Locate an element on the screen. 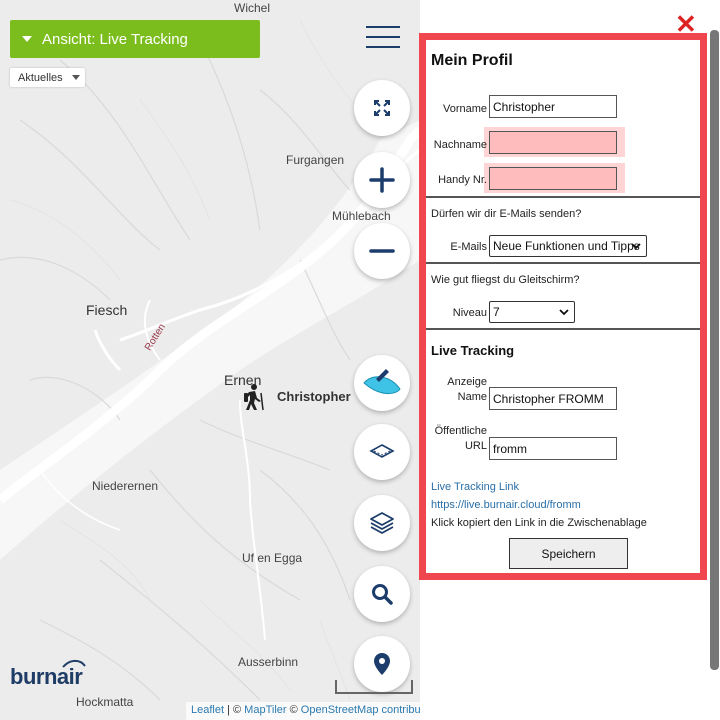  nachname-input is located at coordinates (553, 142).